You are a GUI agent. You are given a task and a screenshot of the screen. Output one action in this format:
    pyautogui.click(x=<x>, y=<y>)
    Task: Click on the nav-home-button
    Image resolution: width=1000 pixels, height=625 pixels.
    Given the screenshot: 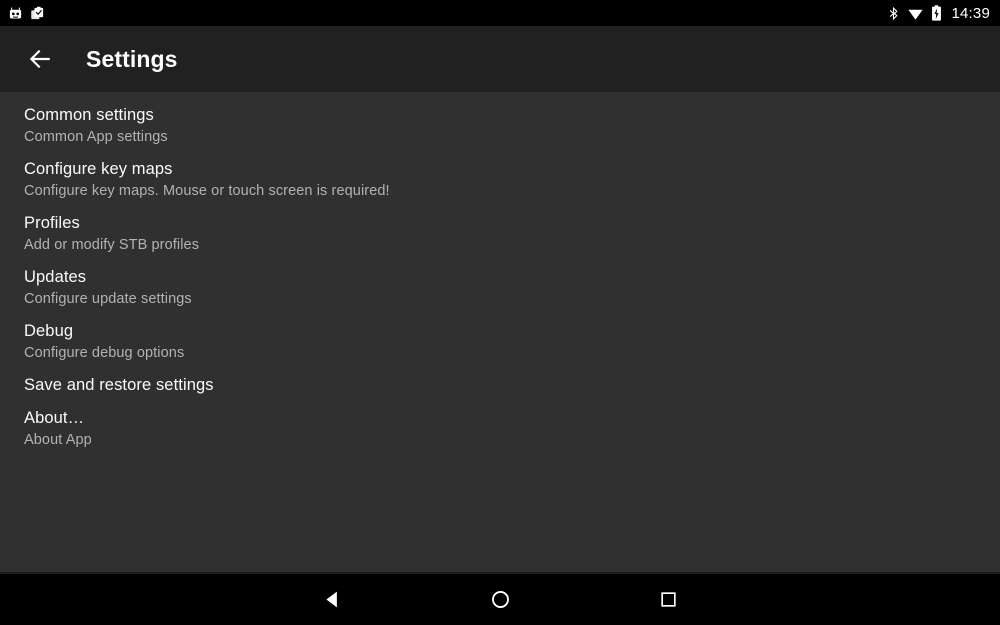 What is the action you would take?
    pyautogui.click(x=500, y=599)
    